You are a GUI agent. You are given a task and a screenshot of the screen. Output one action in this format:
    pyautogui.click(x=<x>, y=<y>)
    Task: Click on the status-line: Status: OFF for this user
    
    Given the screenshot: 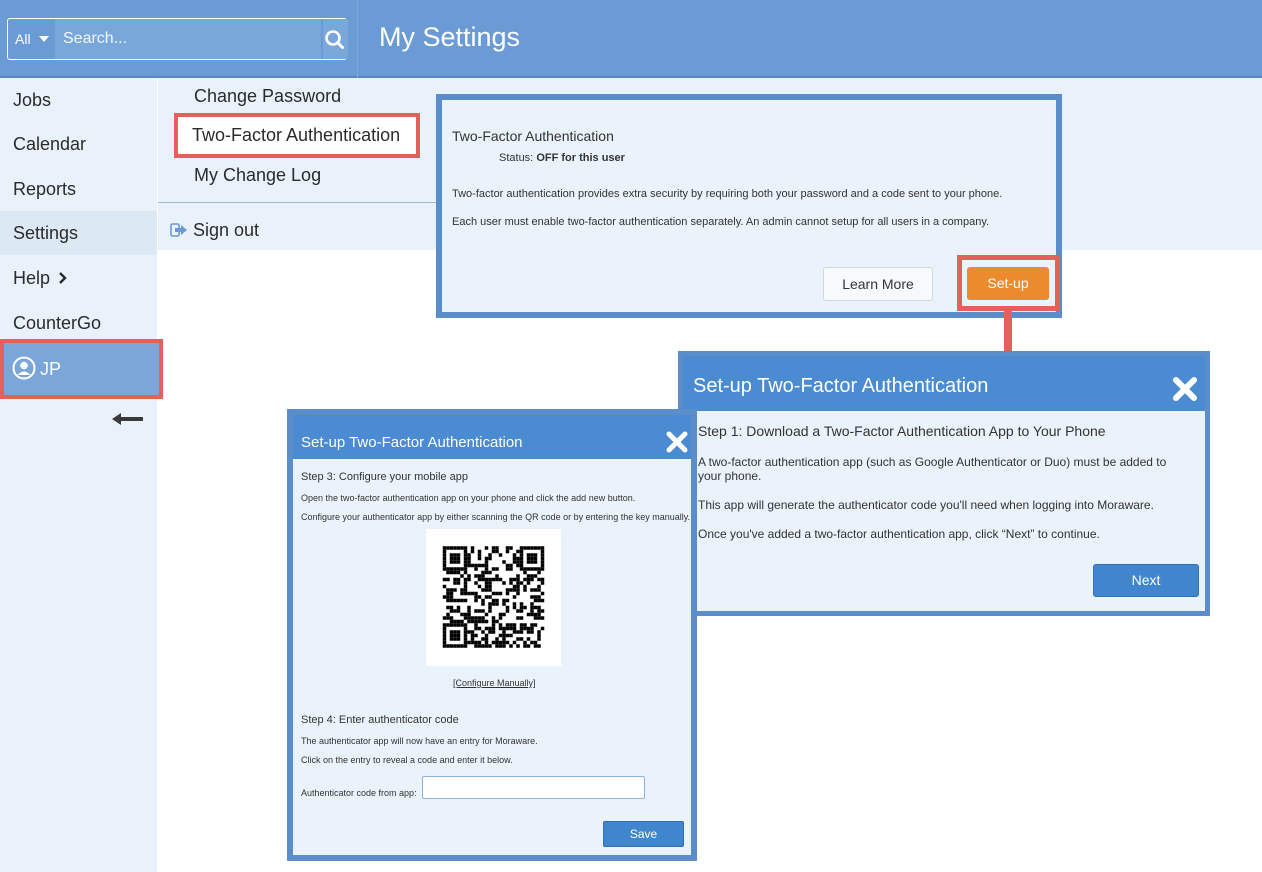 What is the action you would take?
    pyautogui.click(x=562, y=158)
    